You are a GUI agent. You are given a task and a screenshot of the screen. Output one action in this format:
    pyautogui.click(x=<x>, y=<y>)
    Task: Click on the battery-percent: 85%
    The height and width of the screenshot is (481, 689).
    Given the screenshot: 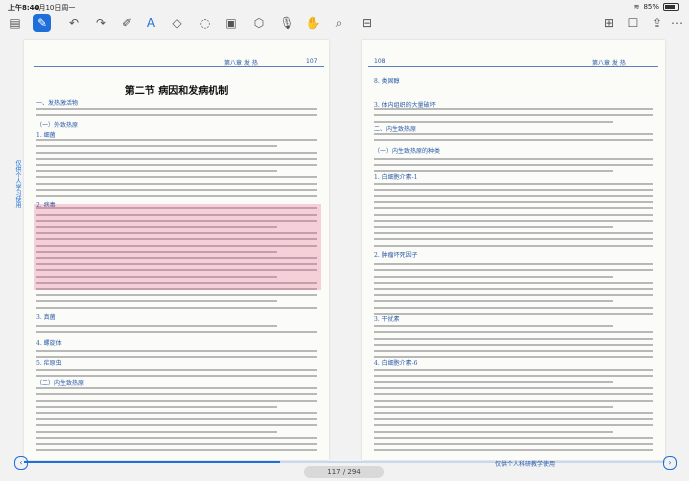 What is the action you would take?
    pyautogui.click(x=651, y=7)
    